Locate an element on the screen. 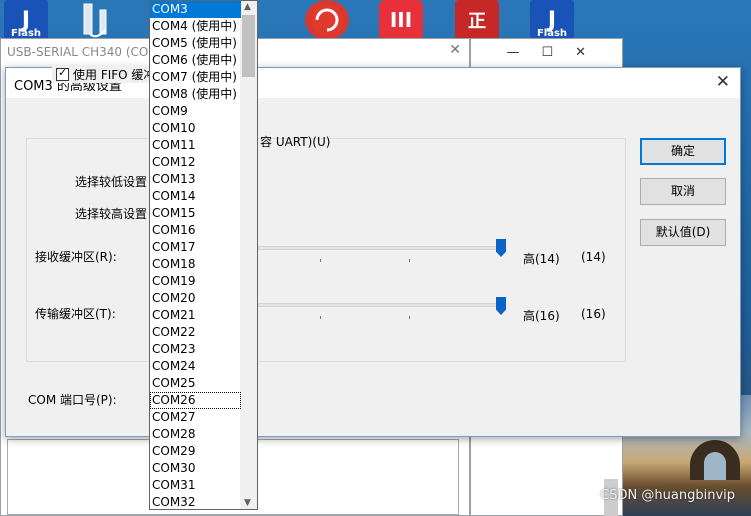  j-flash-icon-2: J Flash is located at coordinates (552, 20).